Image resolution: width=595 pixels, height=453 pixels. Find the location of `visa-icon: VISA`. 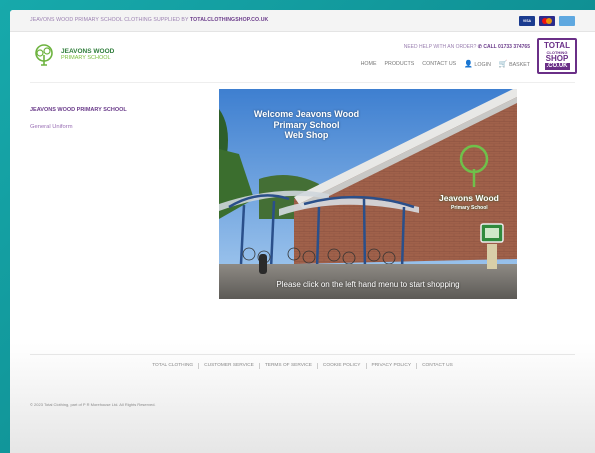

visa-icon: VISA is located at coordinates (527, 21).